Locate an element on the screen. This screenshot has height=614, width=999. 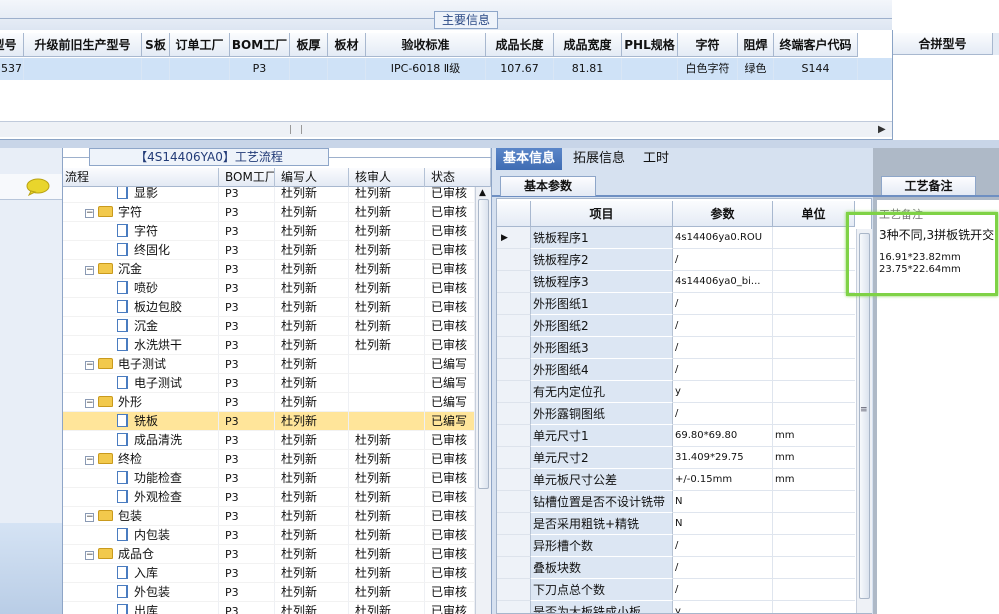
param-row: ▶ 铣板程序1 4s14406ya0.ROU is located at coordinates (676, 238).